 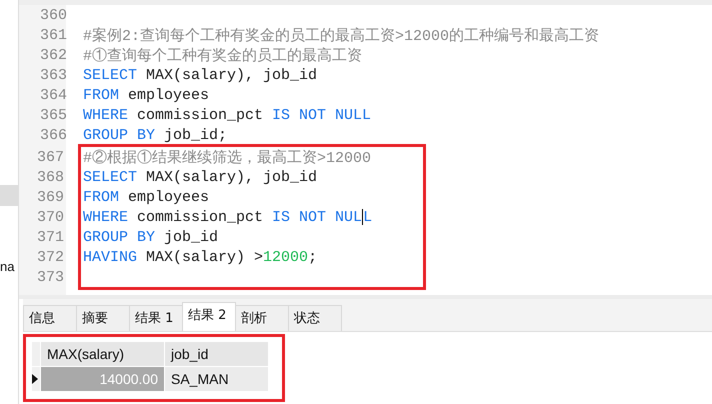 I want to click on code-line: HAVING MAX(salary) >12000;, so click(x=200, y=257).